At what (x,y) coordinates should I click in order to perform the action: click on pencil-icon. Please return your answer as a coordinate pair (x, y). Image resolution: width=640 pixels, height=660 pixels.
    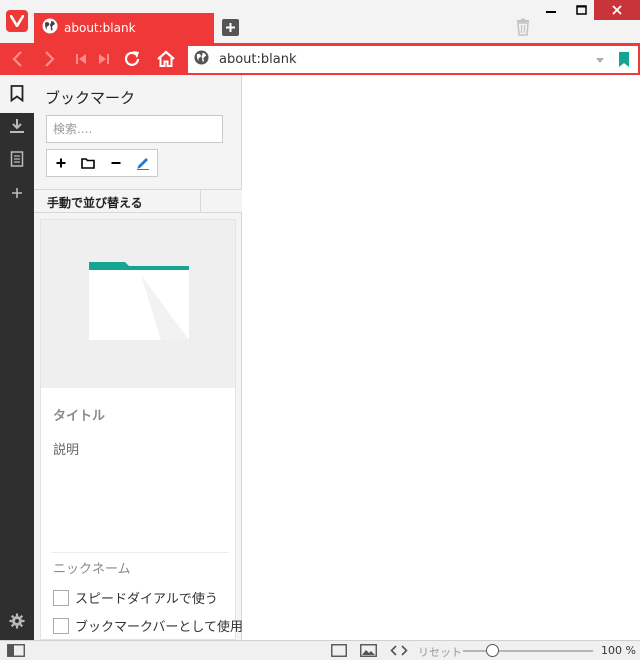
    Looking at the image, I should click on (143, 164).